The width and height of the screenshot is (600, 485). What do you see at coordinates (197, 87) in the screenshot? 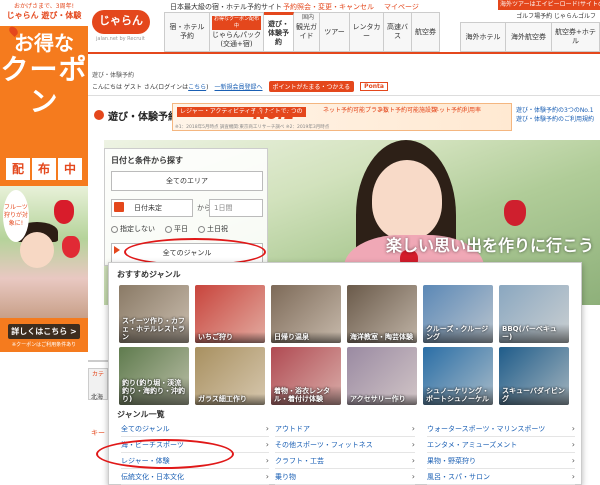
I see `login-link: こちら` at bounding box center [197, 87].